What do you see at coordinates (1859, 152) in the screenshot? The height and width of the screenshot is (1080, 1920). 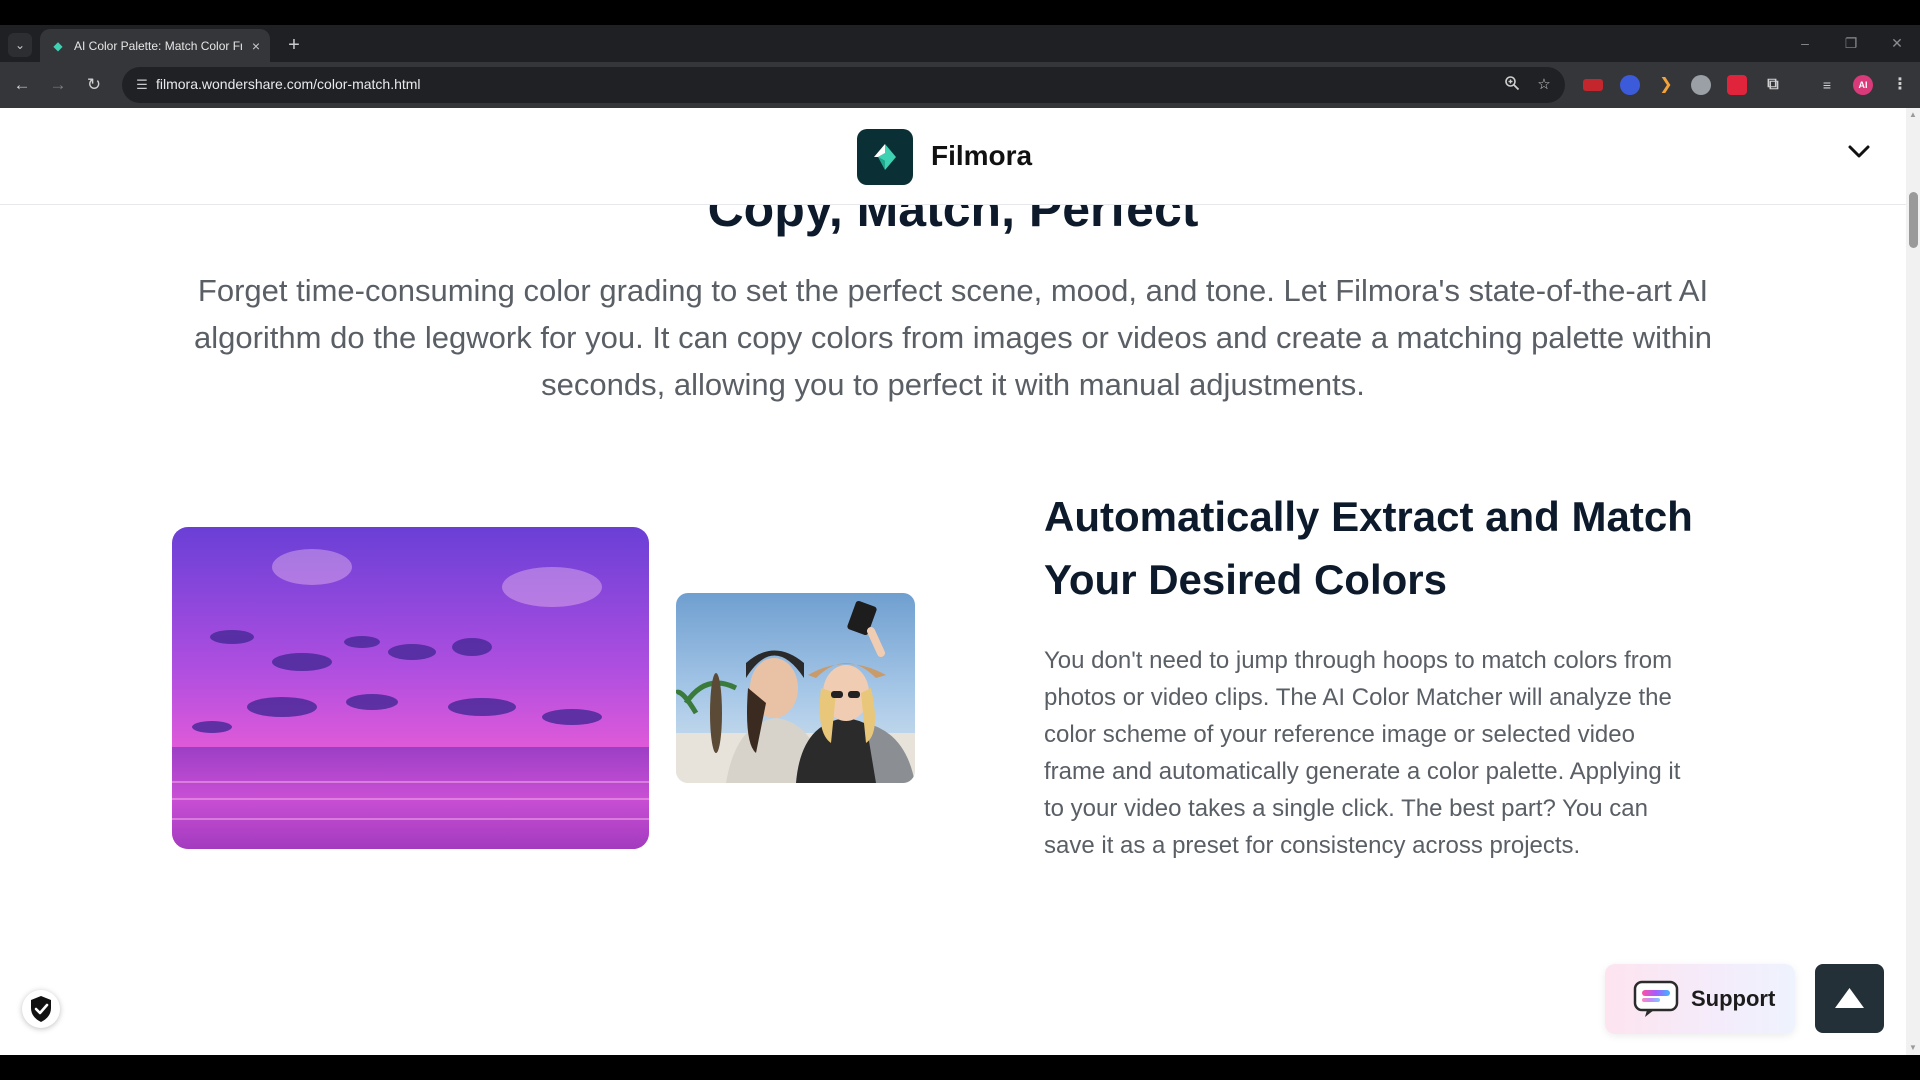 I see `chevron-down-icon` at bounding box center [1859, 152].